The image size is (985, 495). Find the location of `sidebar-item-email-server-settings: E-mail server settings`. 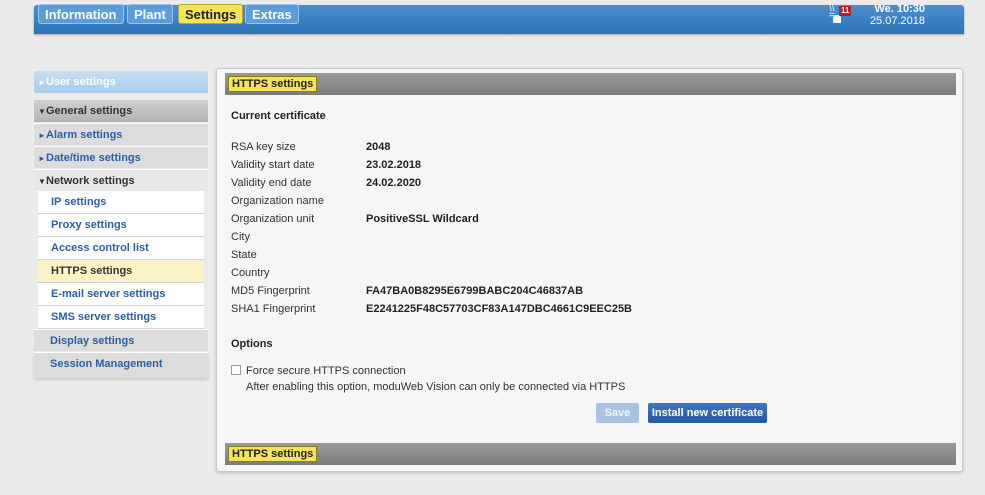

sidebar-item-email-server-settings: E-mail server settings is located at coordinates (121, 294).